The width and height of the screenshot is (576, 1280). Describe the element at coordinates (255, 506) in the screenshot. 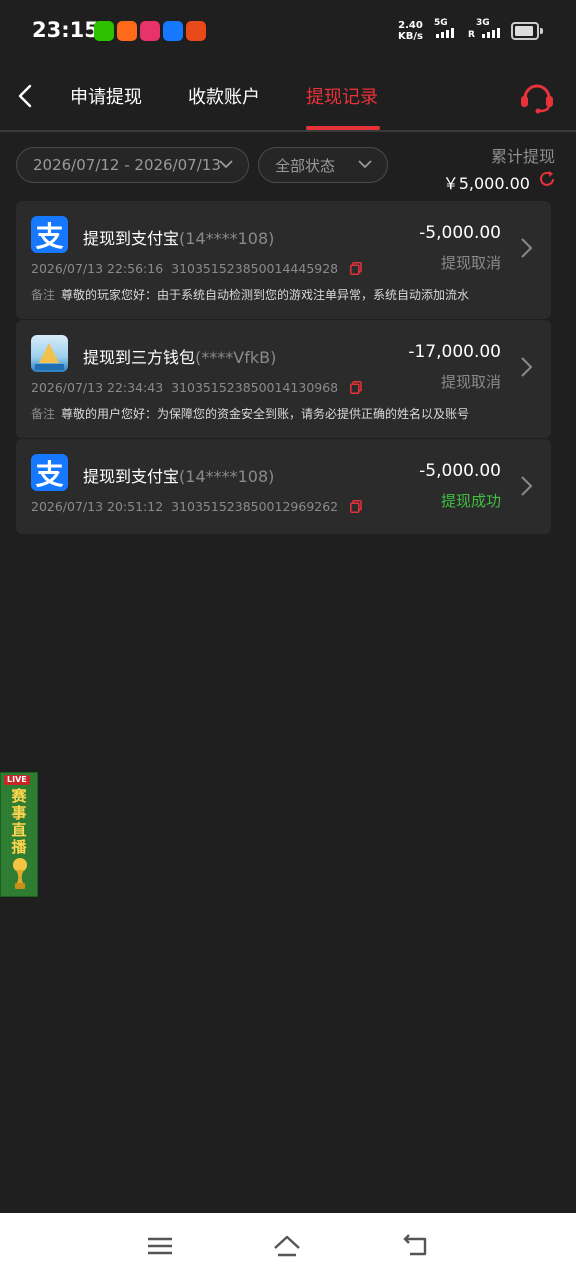

I see `record-order-number: 310351523850012969262` at that location.